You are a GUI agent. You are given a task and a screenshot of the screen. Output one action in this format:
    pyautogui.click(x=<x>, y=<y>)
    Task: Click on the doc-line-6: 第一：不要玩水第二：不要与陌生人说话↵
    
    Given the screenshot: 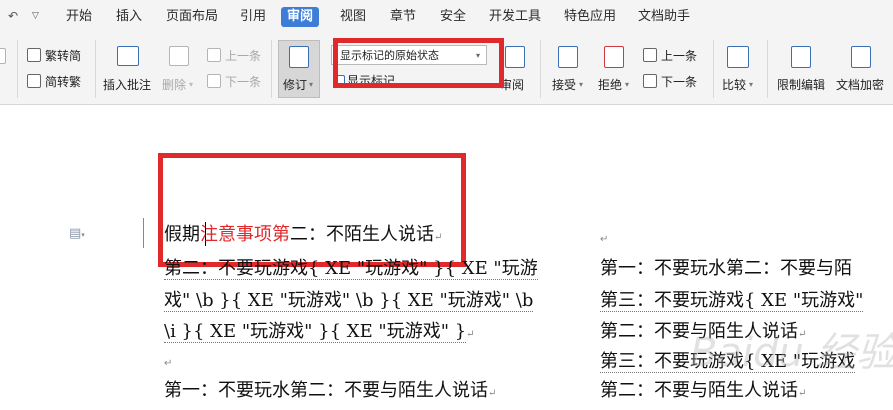 What is the action you would take?
    pyautogui.click(x=330, y=391)
    